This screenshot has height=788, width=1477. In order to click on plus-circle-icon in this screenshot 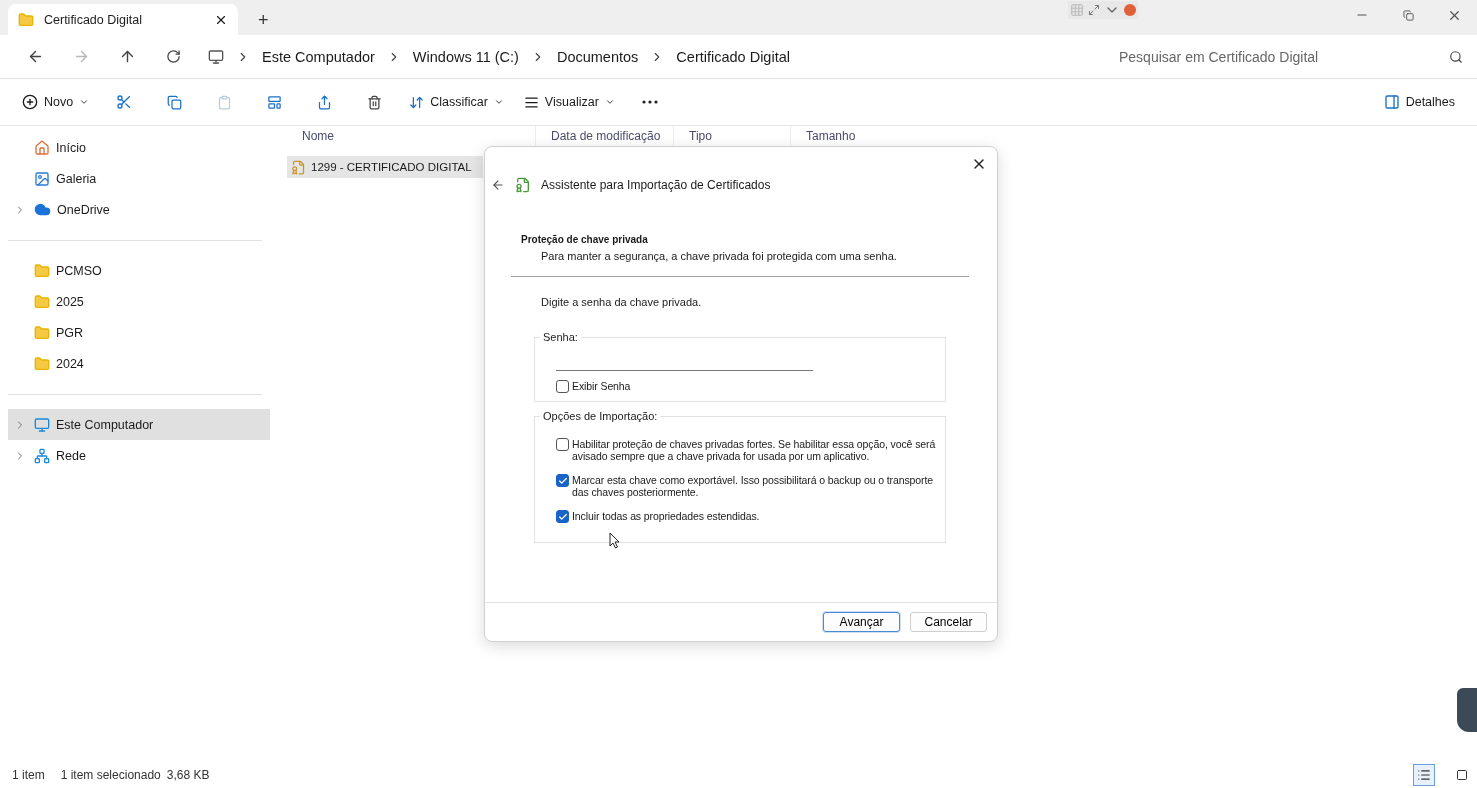, I will do `click(30, 102)`.